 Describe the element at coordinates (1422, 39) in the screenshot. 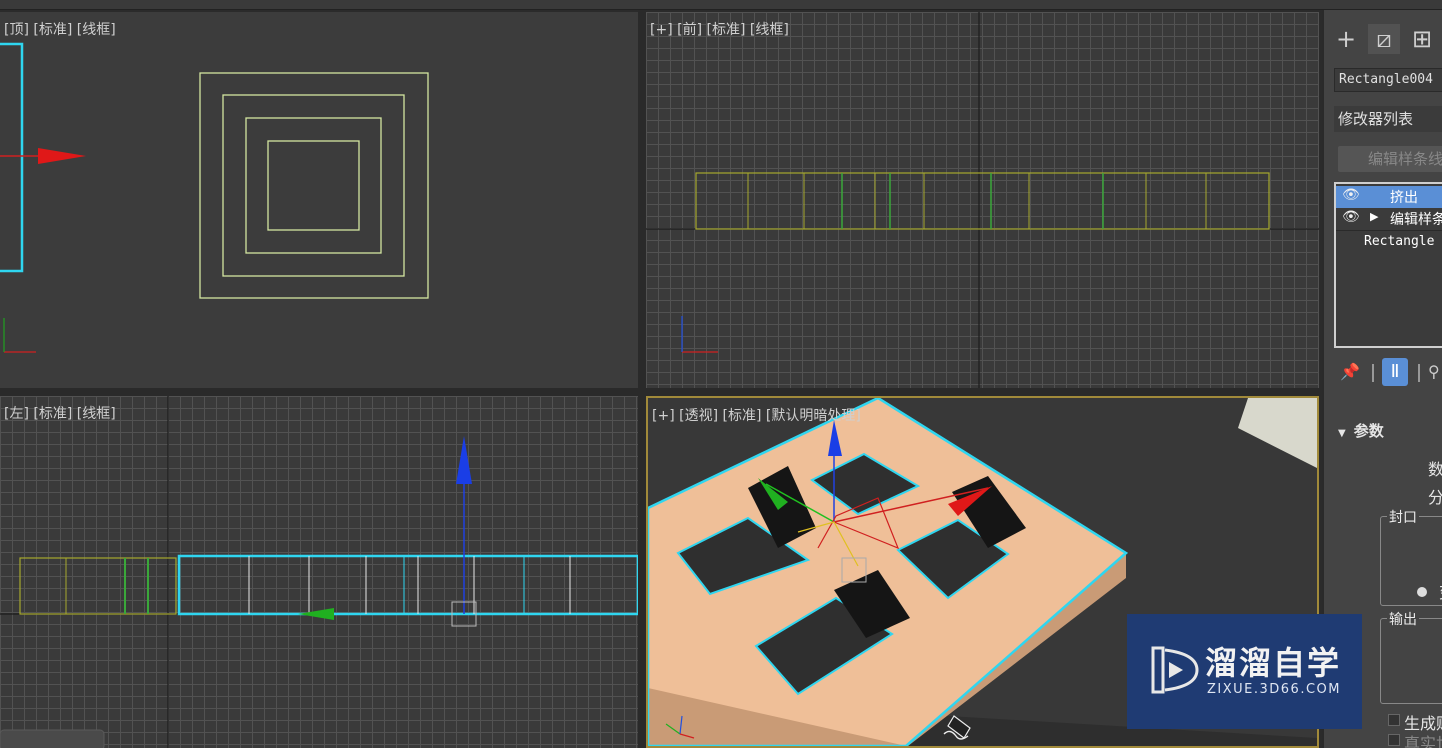

I see `hierarchy-icon: ⊞` at that location.